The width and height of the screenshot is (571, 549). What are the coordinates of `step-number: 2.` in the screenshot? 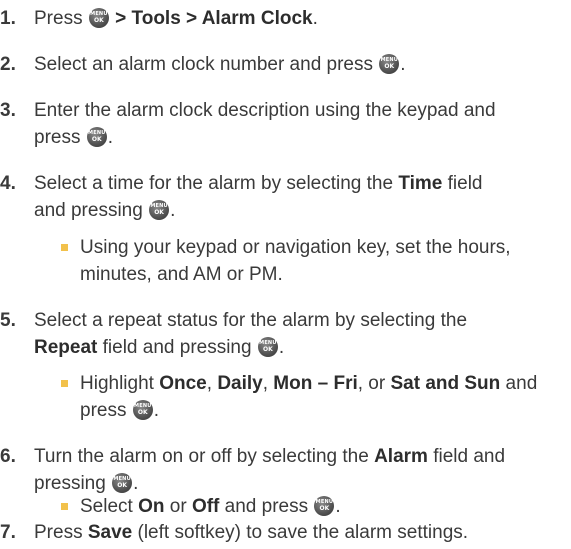 It's located at (8, 64).